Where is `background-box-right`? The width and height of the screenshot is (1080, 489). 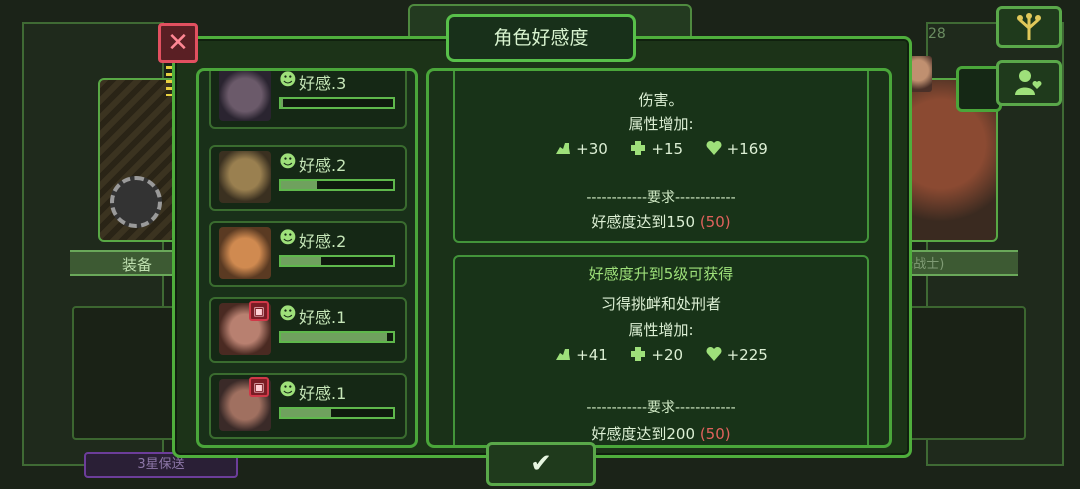
background-box-right is located at coordinates (966, 373).